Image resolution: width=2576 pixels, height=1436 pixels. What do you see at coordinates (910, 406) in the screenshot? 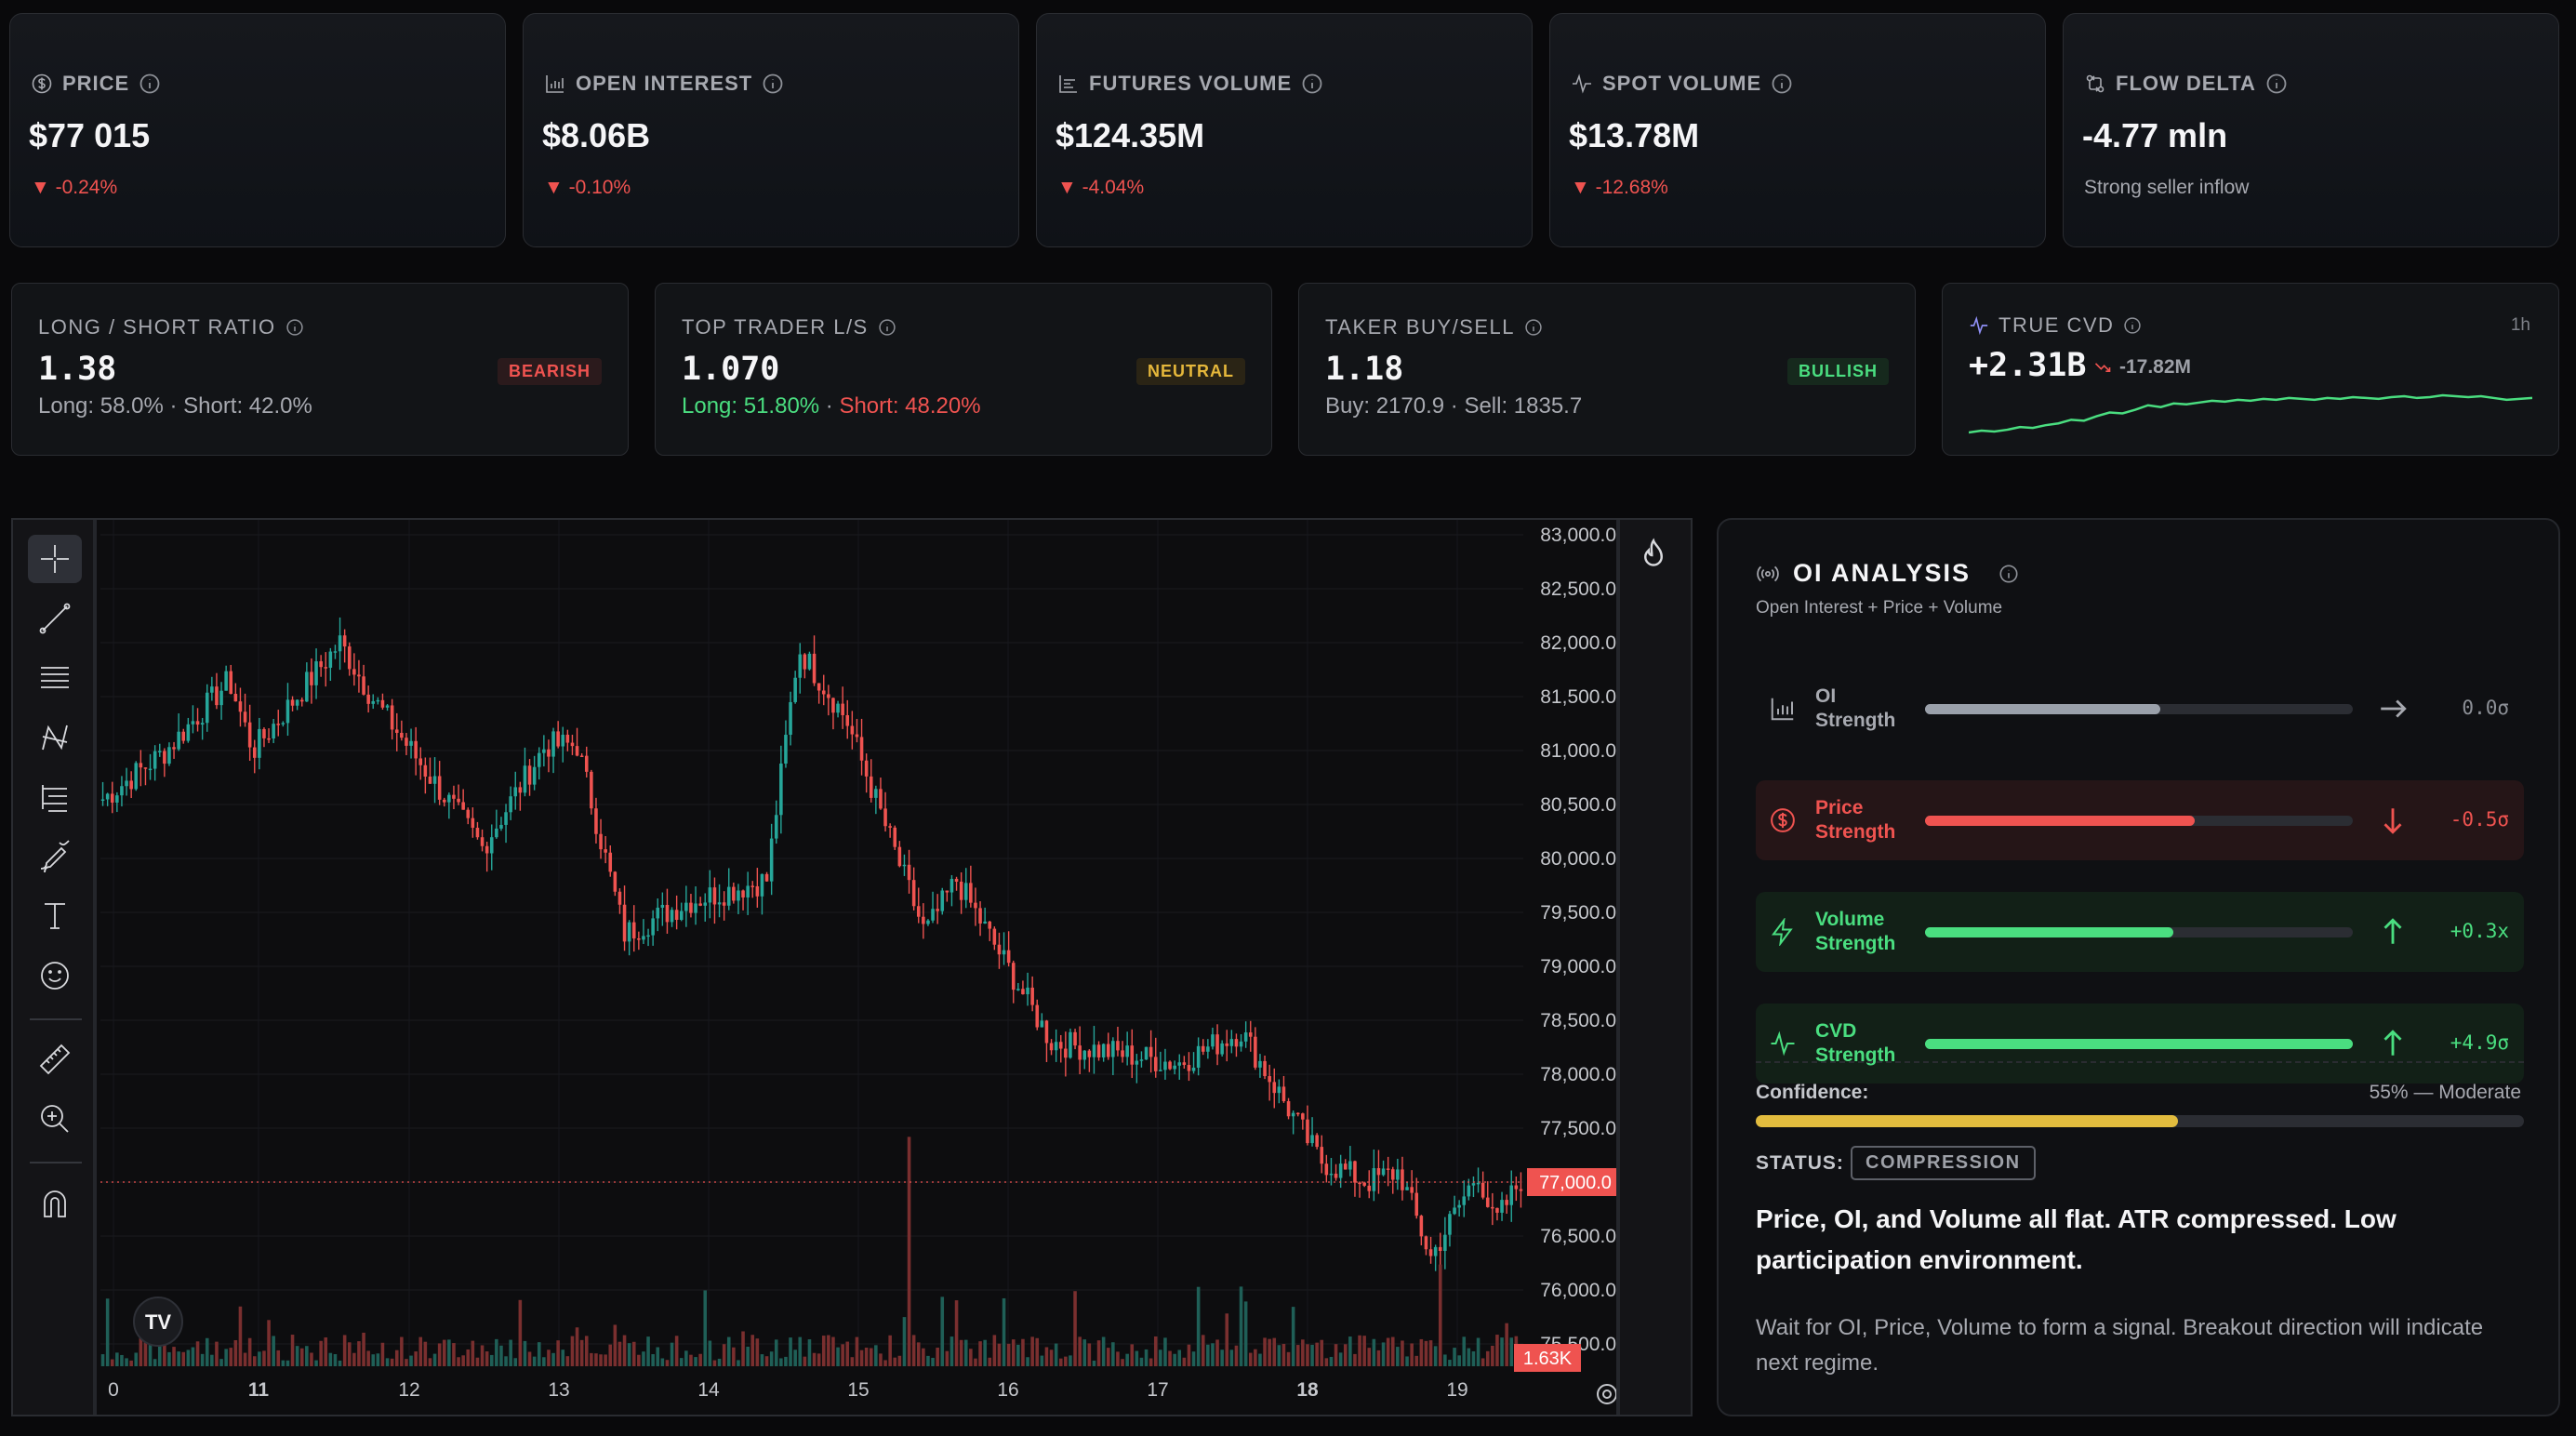
I see `short-share: Short: 48.20%` at bounding box center [910, 406].